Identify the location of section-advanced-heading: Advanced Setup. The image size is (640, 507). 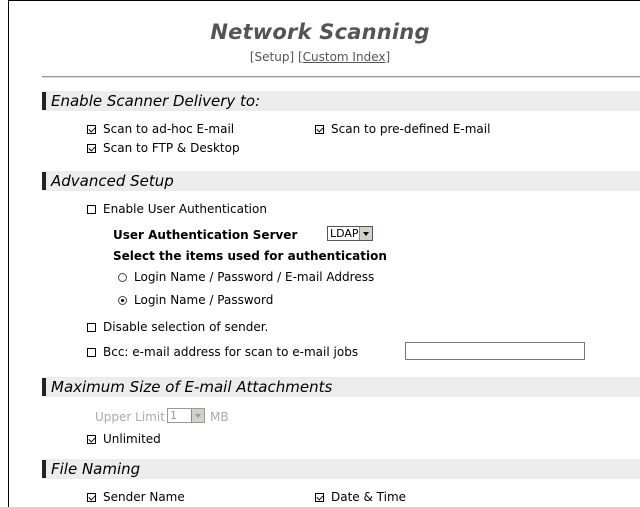
(341, 181).